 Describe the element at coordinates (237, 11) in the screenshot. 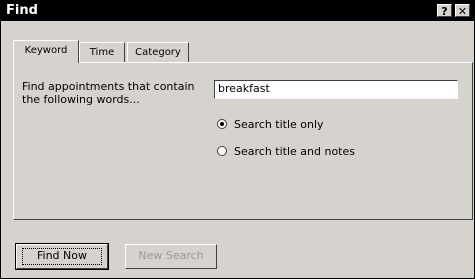

I see `title-bar: Find ? ✕` at that location.